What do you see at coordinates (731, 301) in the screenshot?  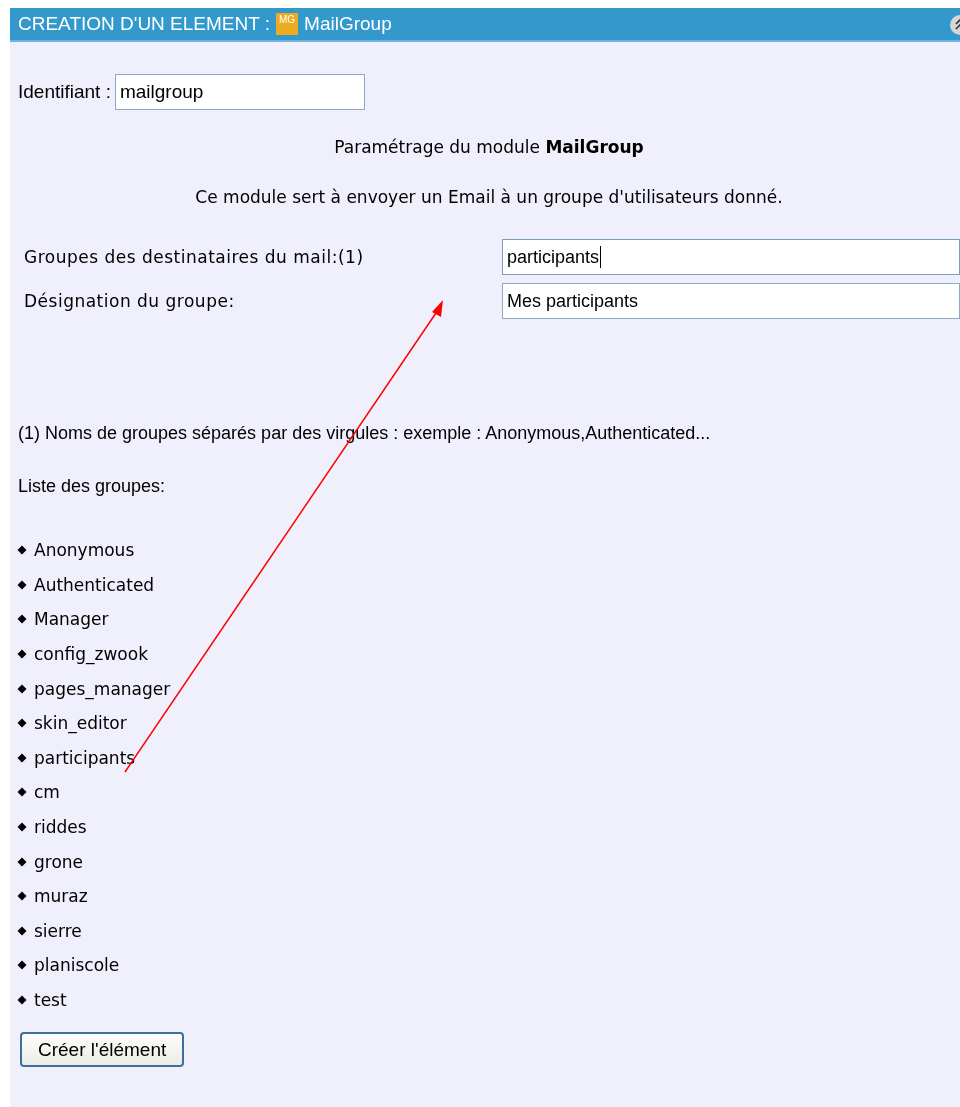 I see `text-field: Mes participants` at bounding box center [731, 301].